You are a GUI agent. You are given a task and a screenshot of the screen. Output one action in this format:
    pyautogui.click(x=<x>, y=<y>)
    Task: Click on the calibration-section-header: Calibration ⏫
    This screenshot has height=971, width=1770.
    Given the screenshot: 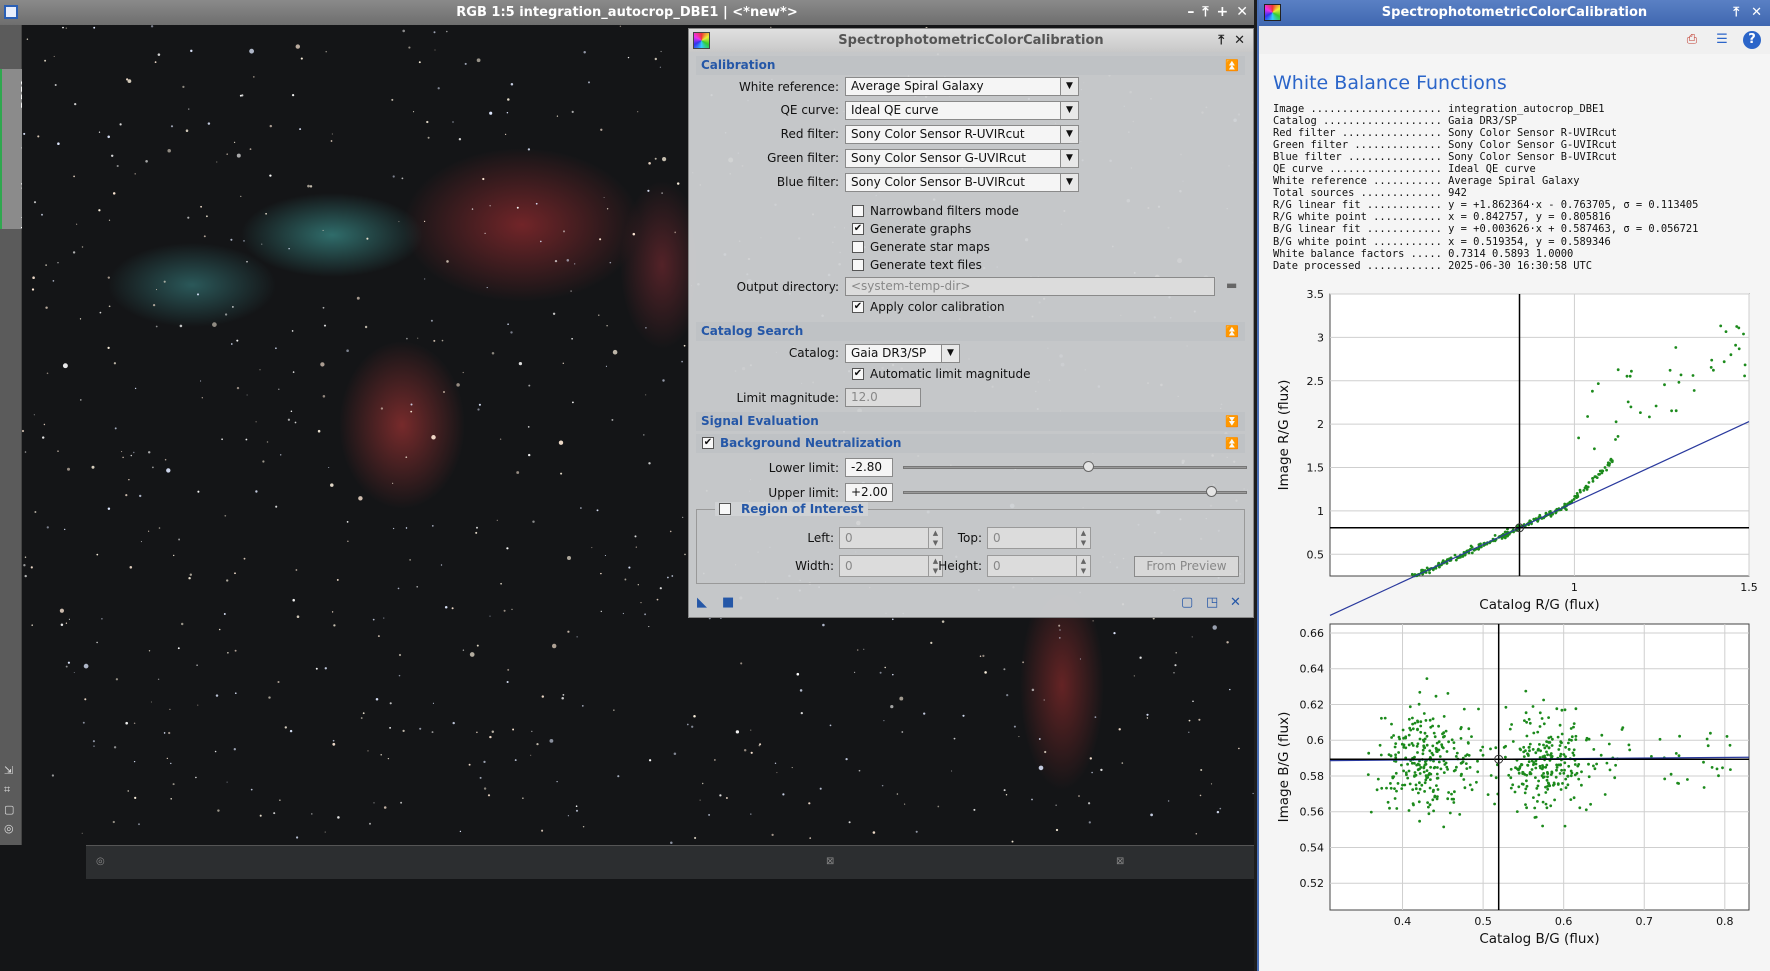 What is the action you would take?
    pyautogui.click(x=970, y=65)
    